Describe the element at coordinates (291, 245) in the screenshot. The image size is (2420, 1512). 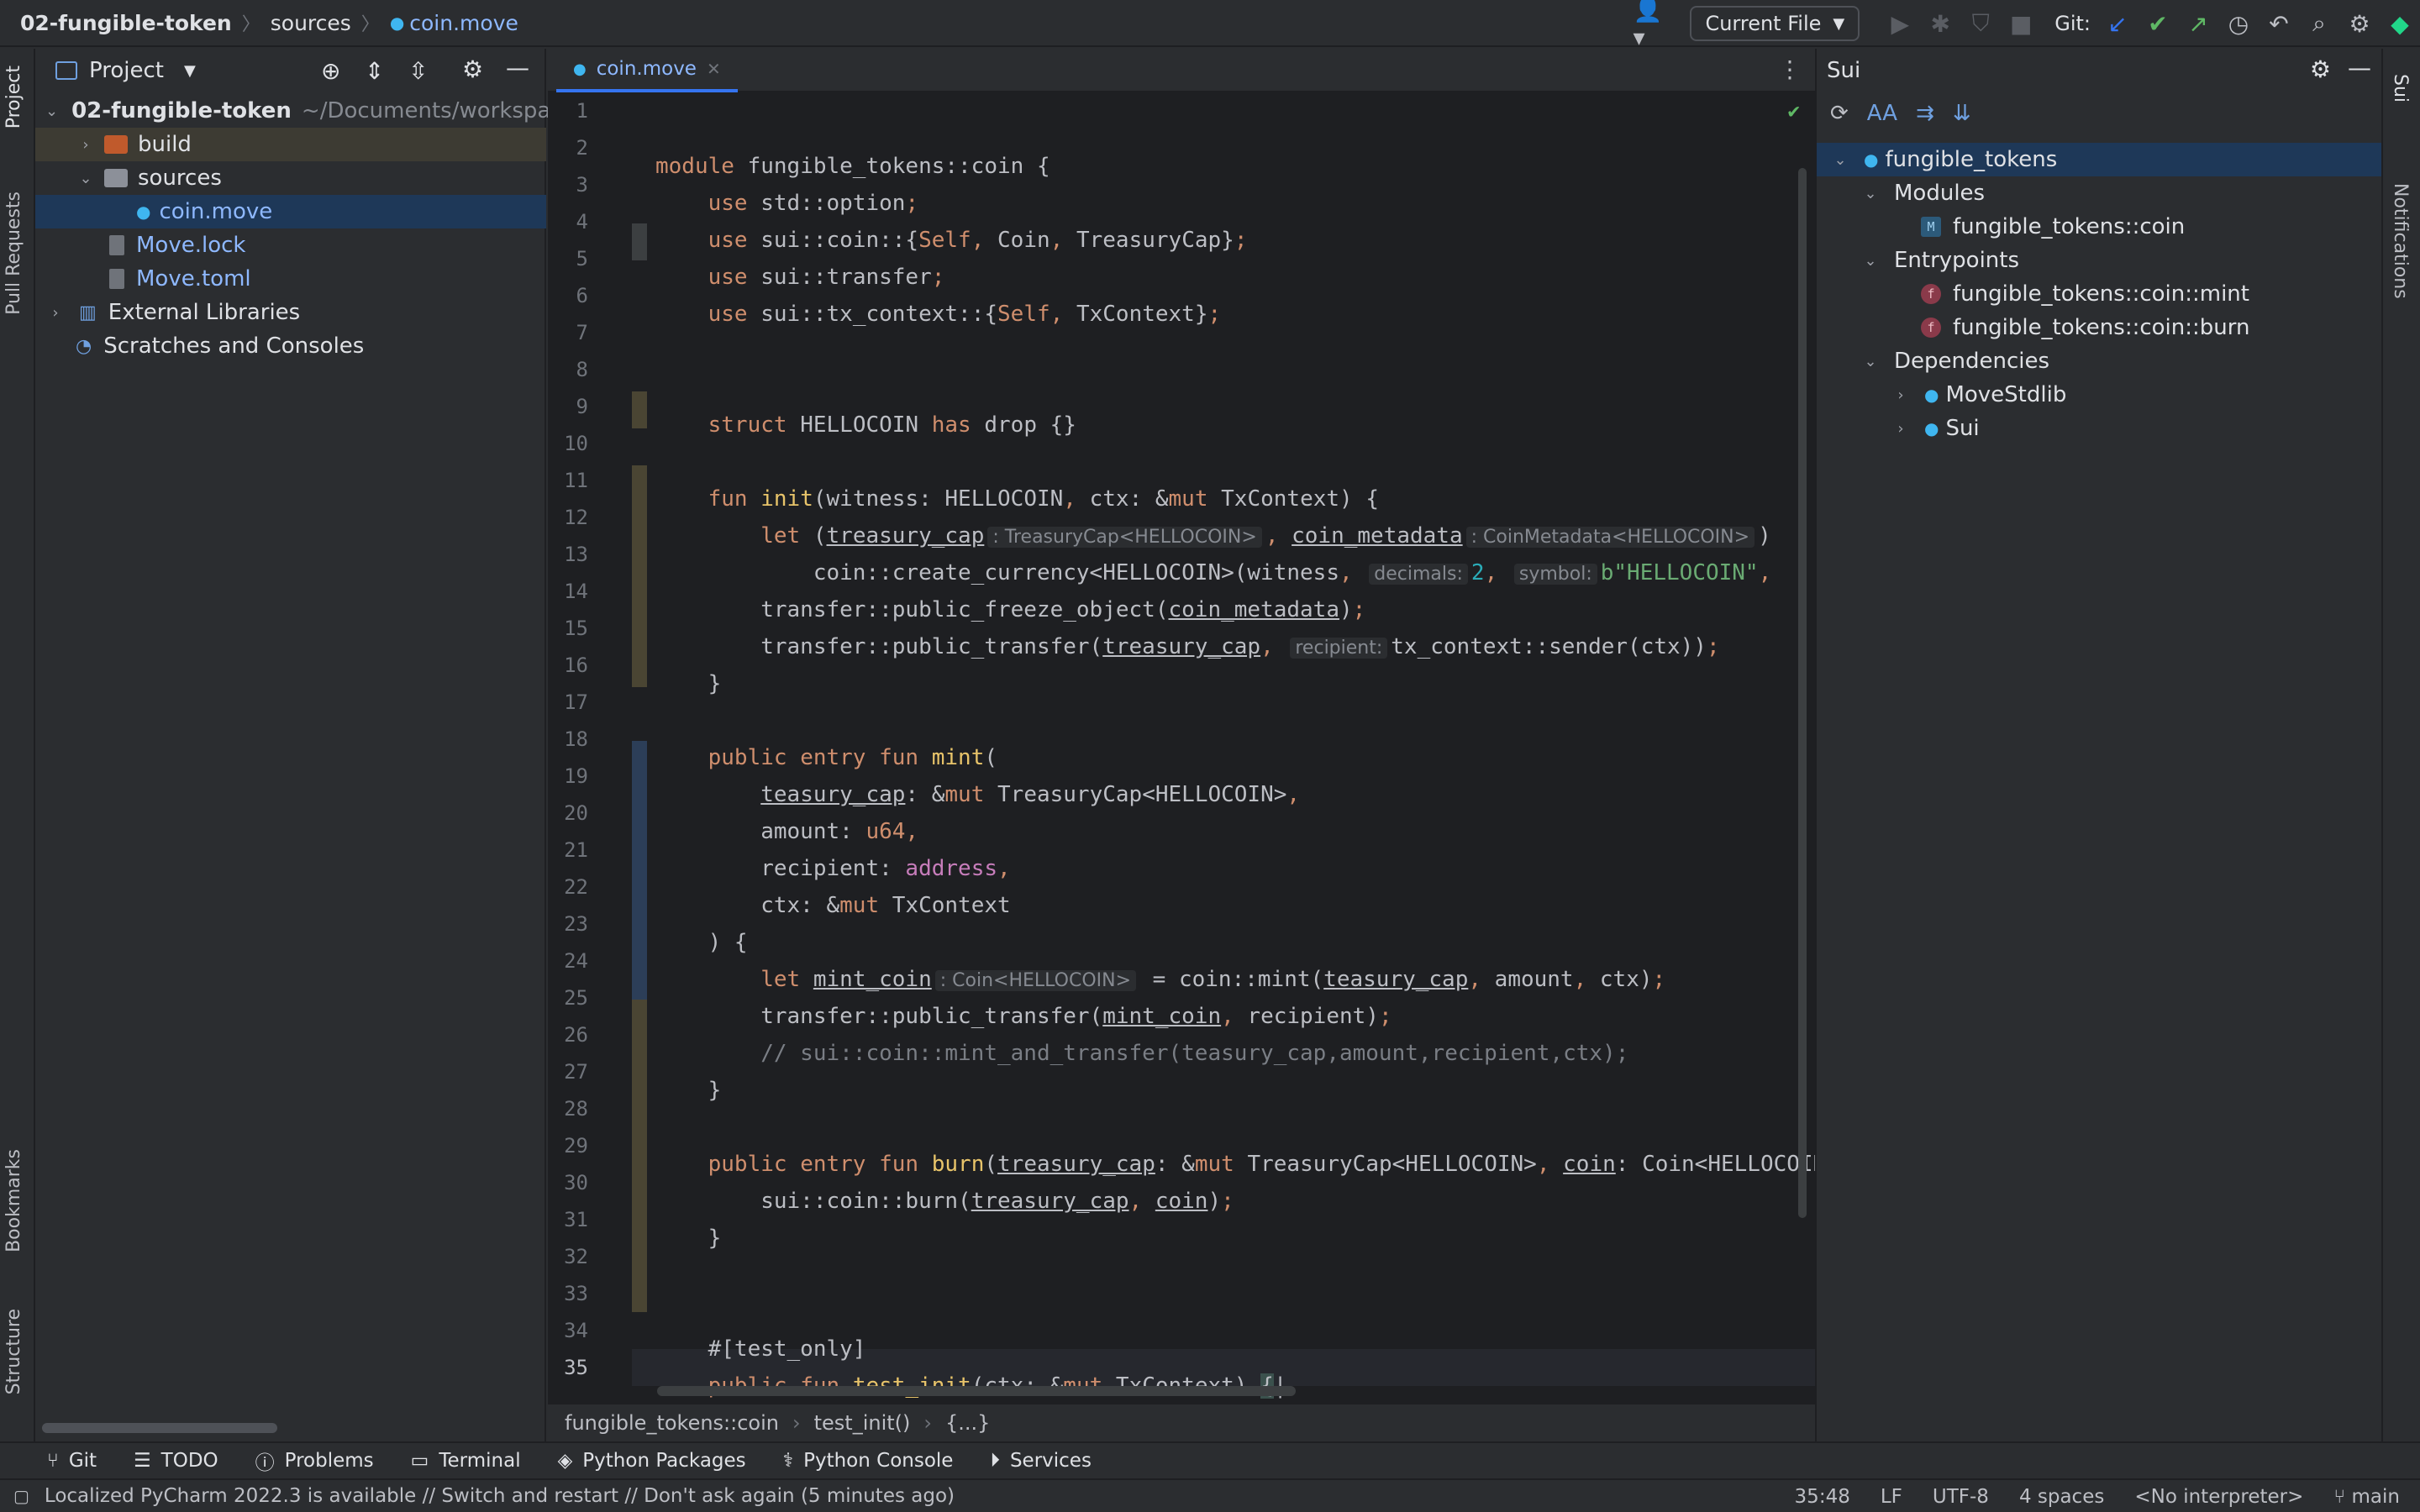
I see `tree-item-move-lock: Move.lock` at that location.